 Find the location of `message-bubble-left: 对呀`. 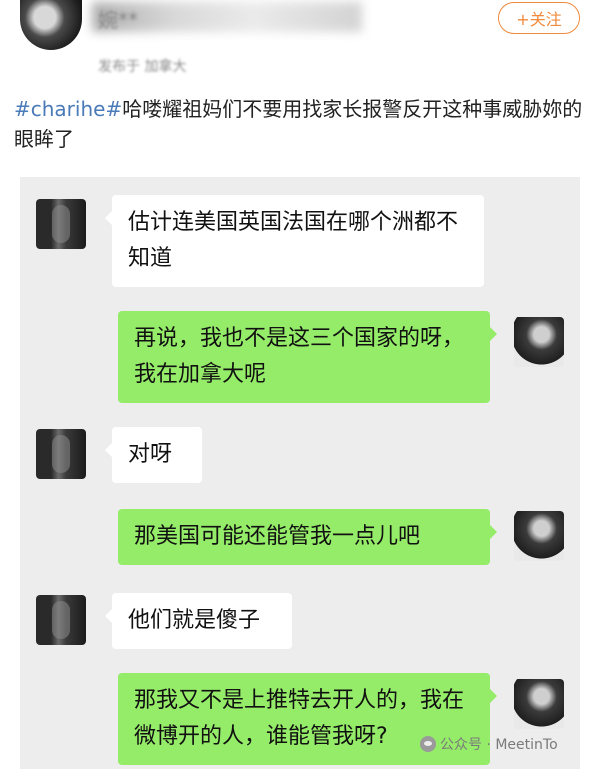

message-bubble-left: 对呀 is located at coordinates (153, 455).